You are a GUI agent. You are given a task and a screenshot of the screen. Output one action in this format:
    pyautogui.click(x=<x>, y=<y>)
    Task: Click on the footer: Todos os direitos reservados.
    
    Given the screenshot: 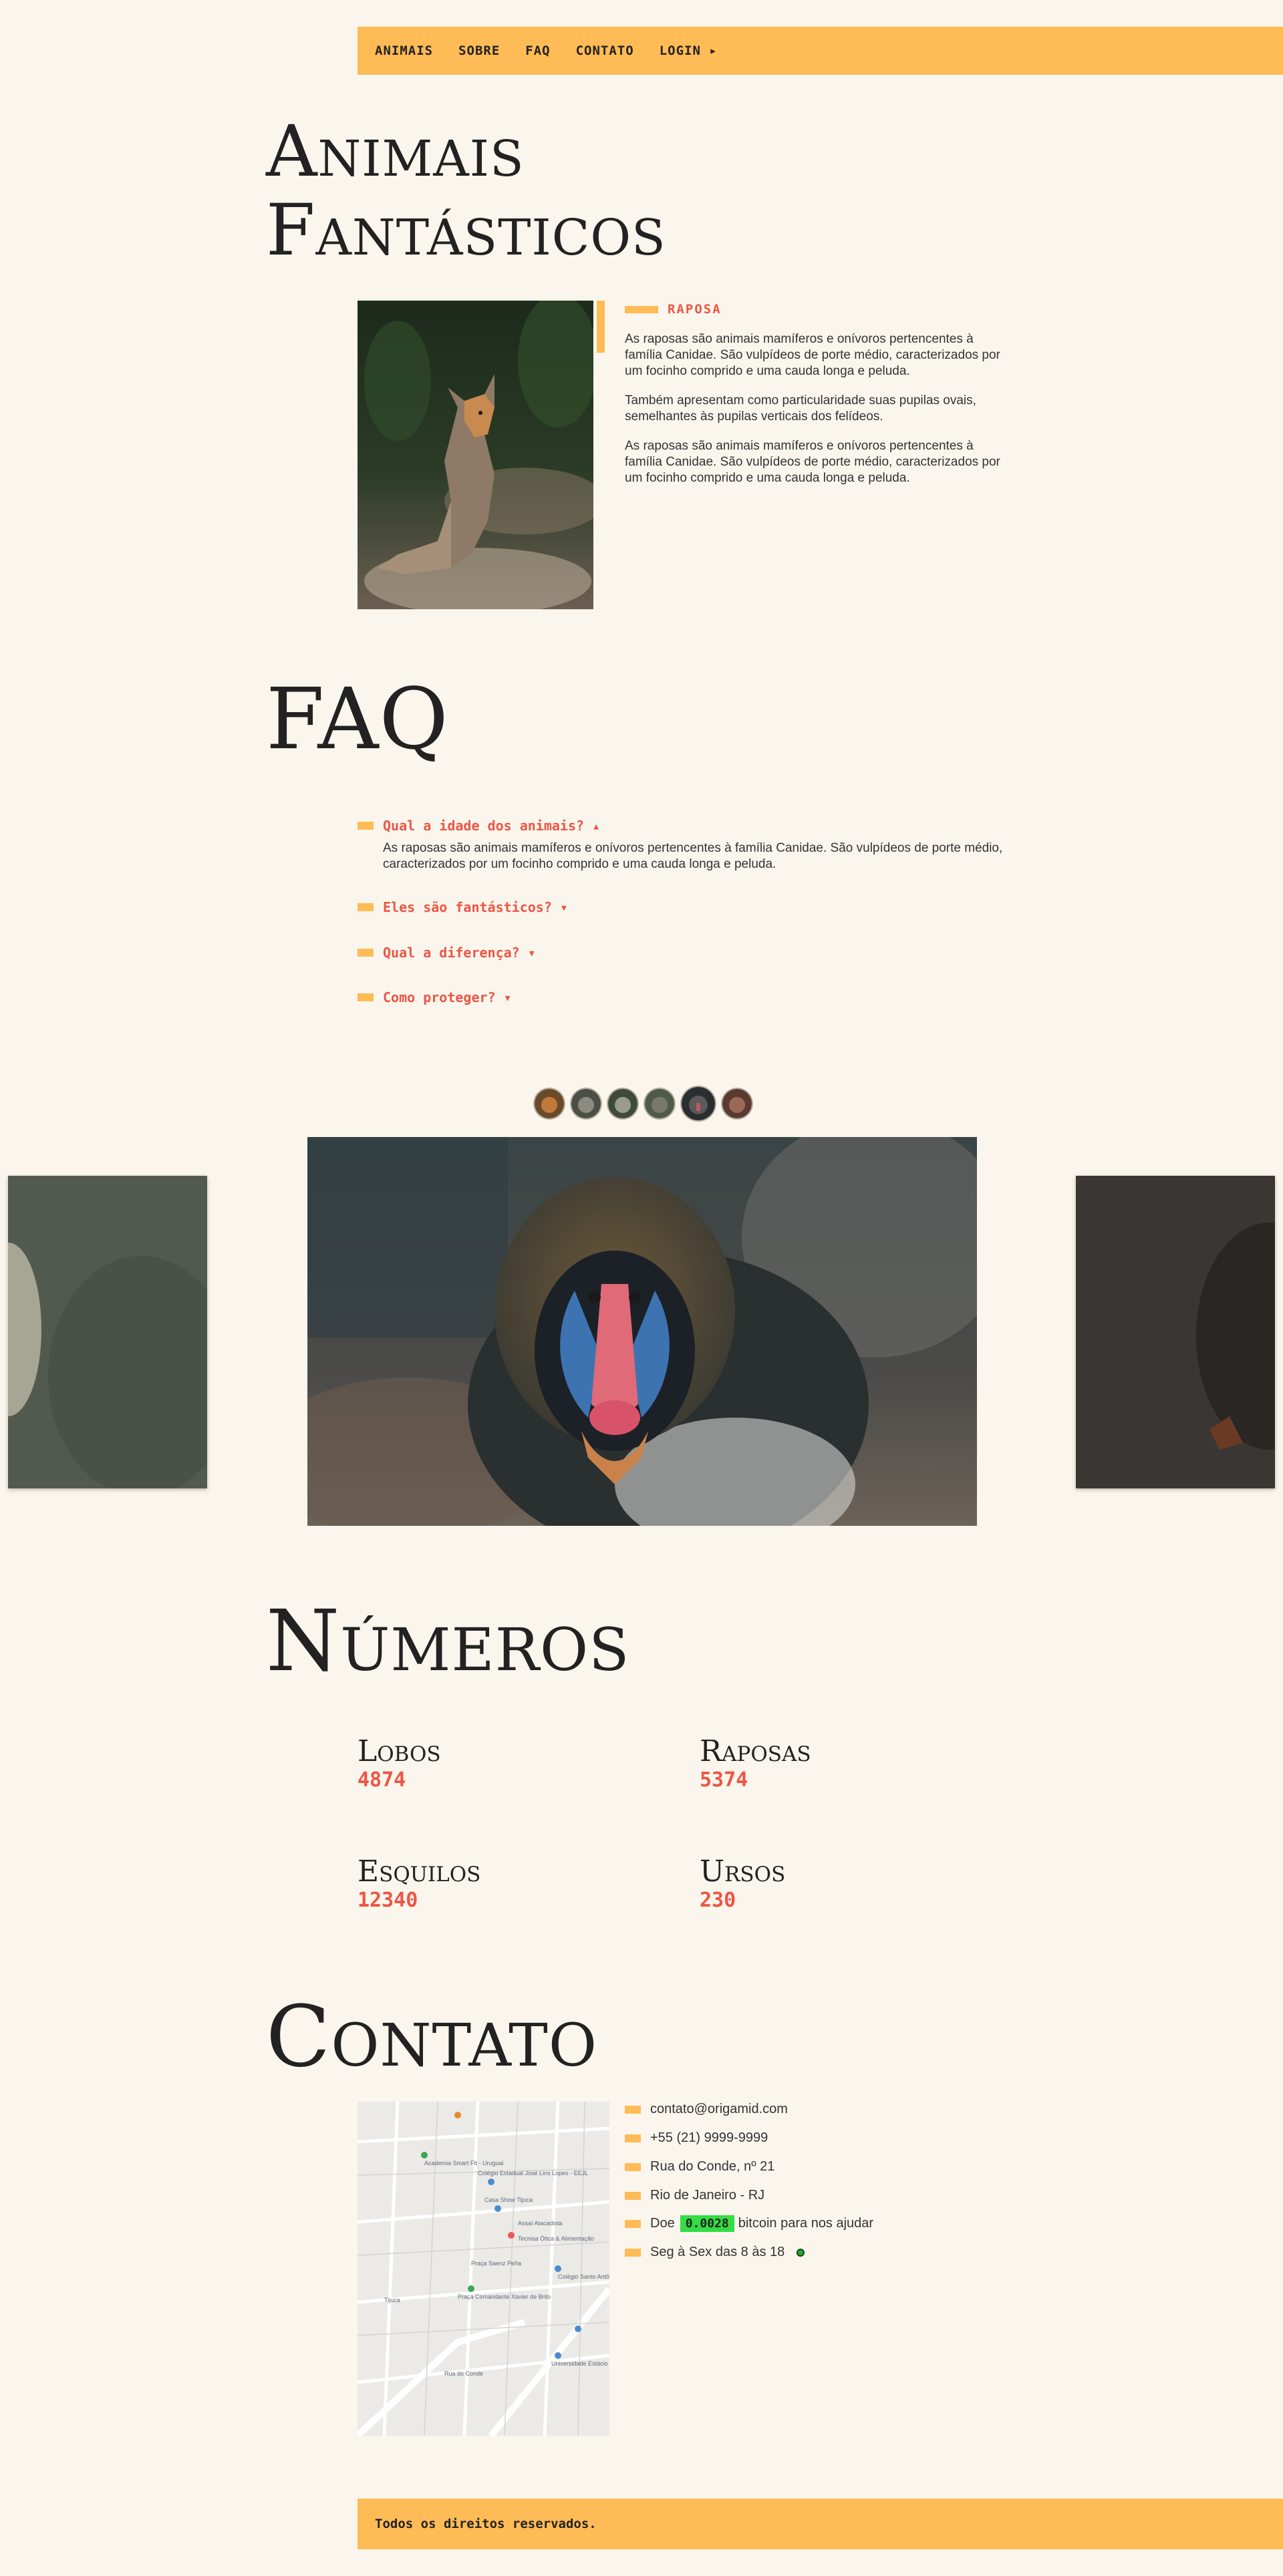 What is the action you would take?
    pyautogui.click(x=820, y=2524)
    